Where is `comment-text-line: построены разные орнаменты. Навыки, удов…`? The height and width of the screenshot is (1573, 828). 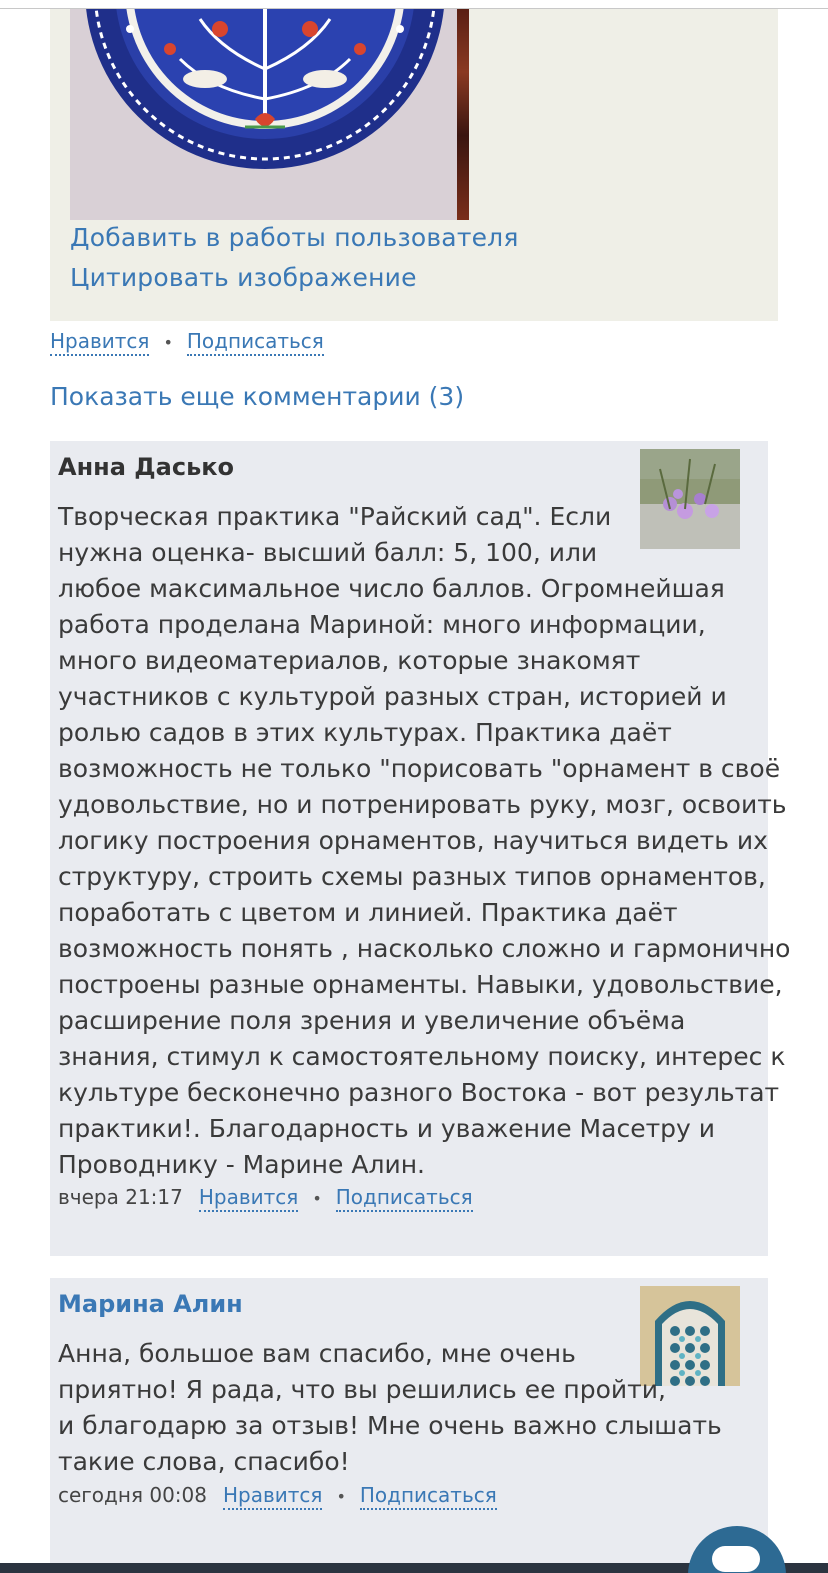 comment-text-line: построены разные орнаменты. Навыки, удов… is located at coordinates (420, 984).